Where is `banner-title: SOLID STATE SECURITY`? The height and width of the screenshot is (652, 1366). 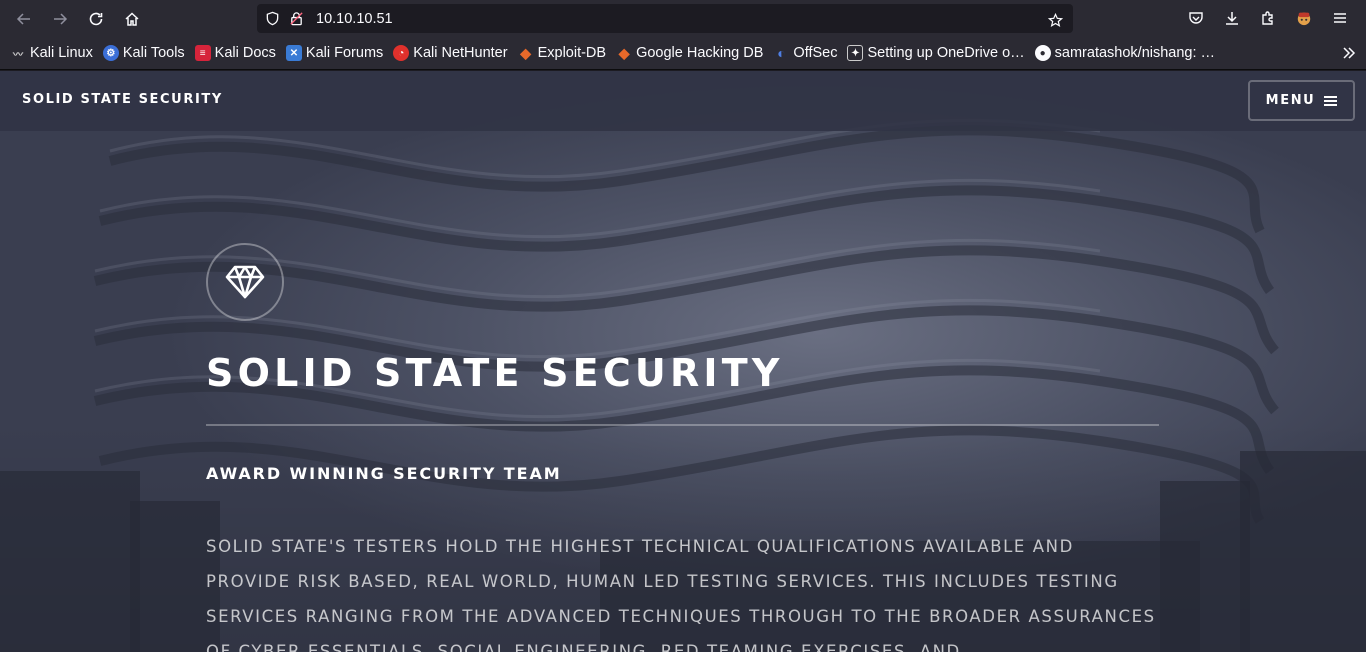
banner-title: SOLID STATE SECURITY is located at coordinates (495, 373).